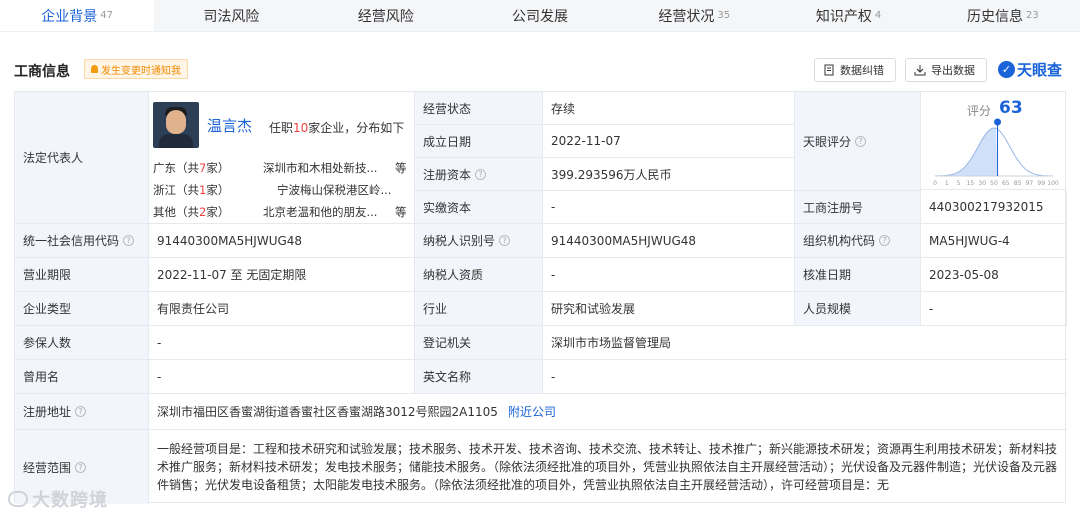 This screenshot has height=520, width=1080. Describe the element at coordinates (669, 174) in the screenshot. I see `capital-value: 399.293596万人民币` at that location.